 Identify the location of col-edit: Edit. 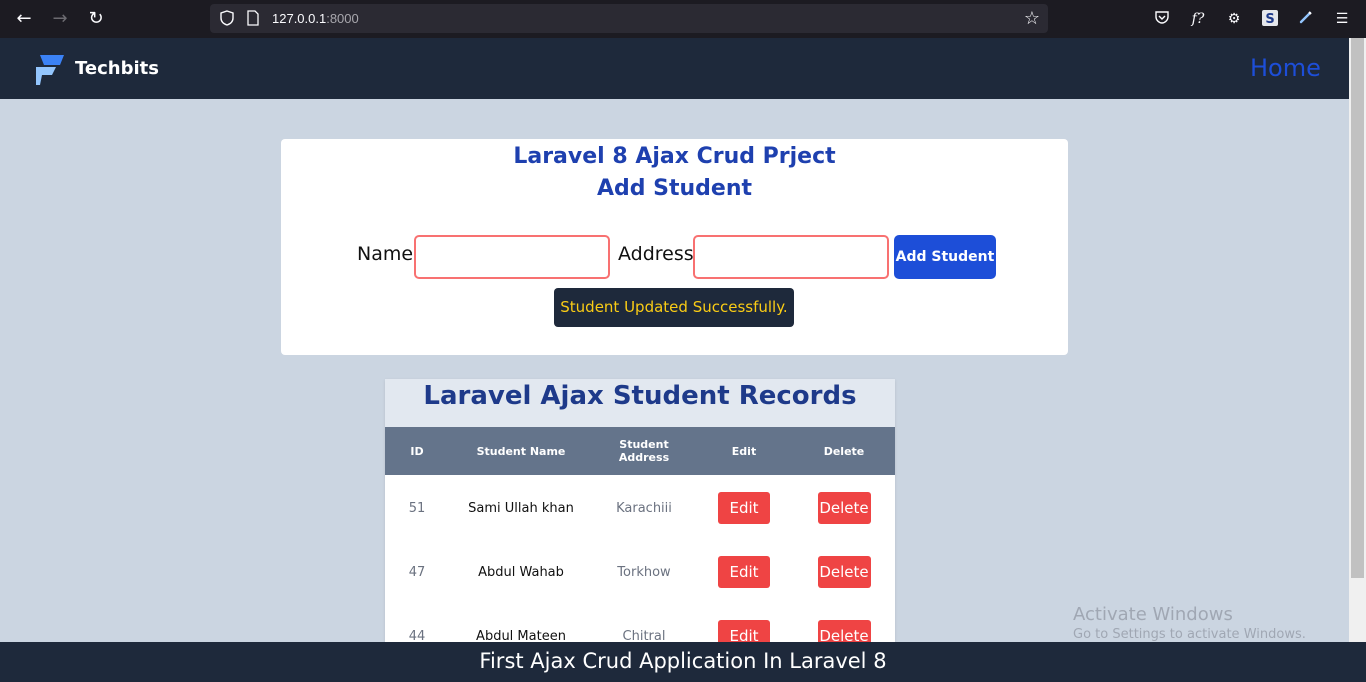
(744, 451).